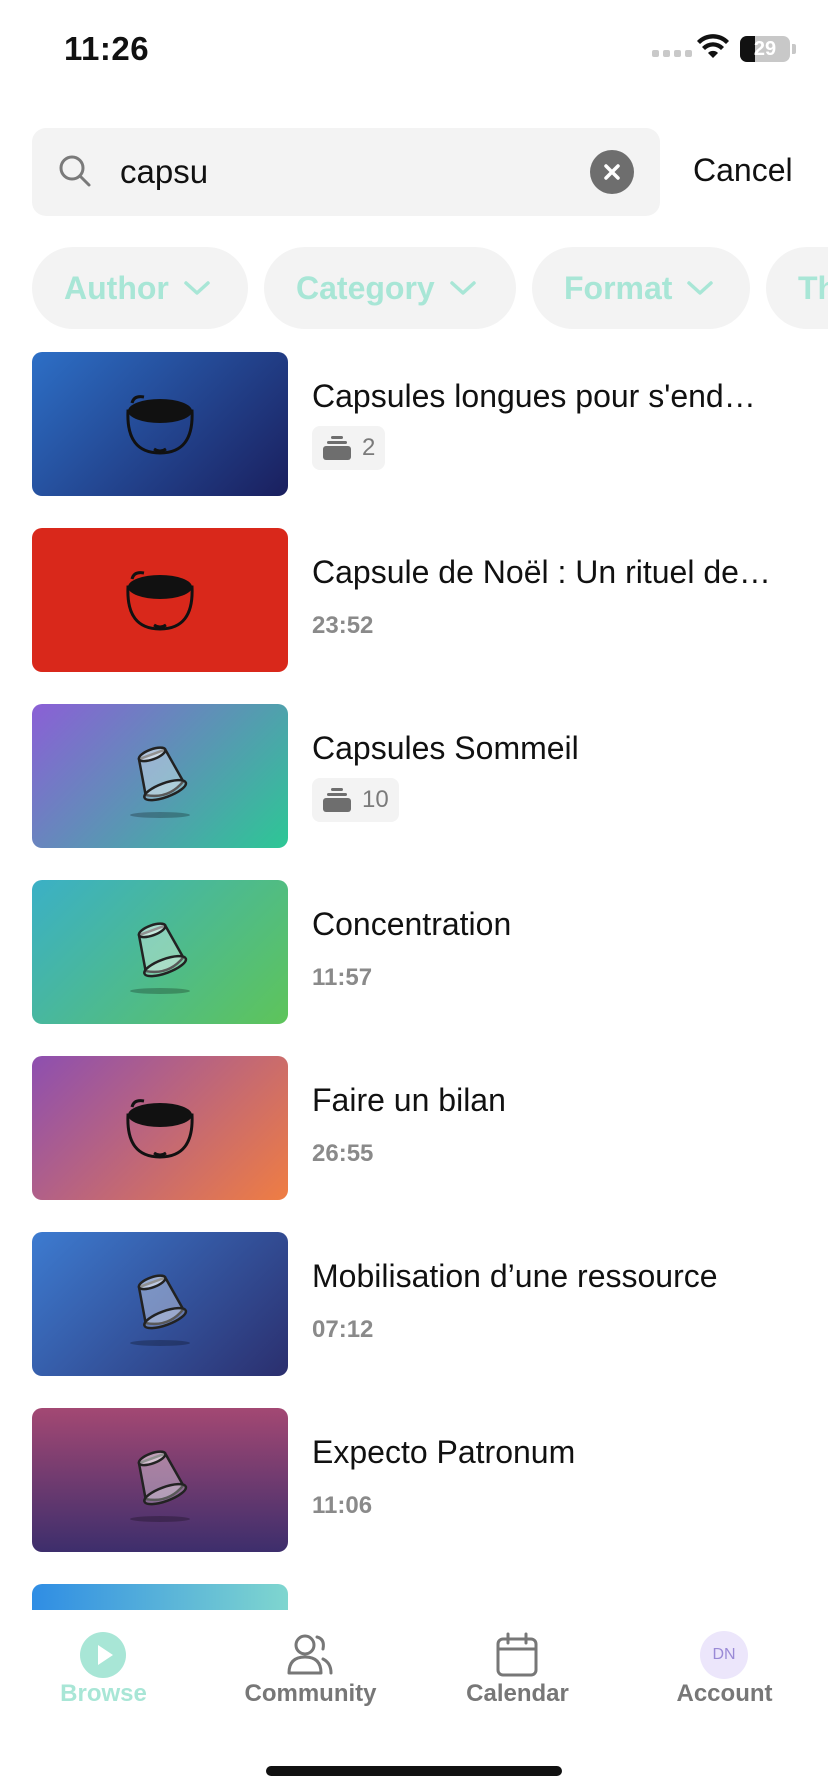 The width and height of the screenshot is (828, 1792). Describe the element at coordinates (360, 172) in the screenshot. I see `search-input` at that location.